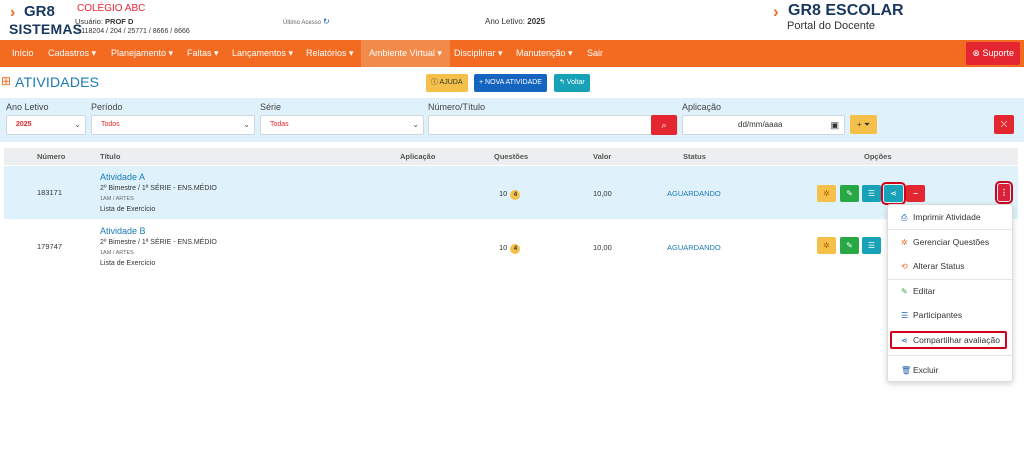 Image resolution: width=1024 pixels, height=469 pixels. Describe the element at coordinates (950, 291) in the screenshot. I see `menu-item-editar: ✎ Editar` at that location.